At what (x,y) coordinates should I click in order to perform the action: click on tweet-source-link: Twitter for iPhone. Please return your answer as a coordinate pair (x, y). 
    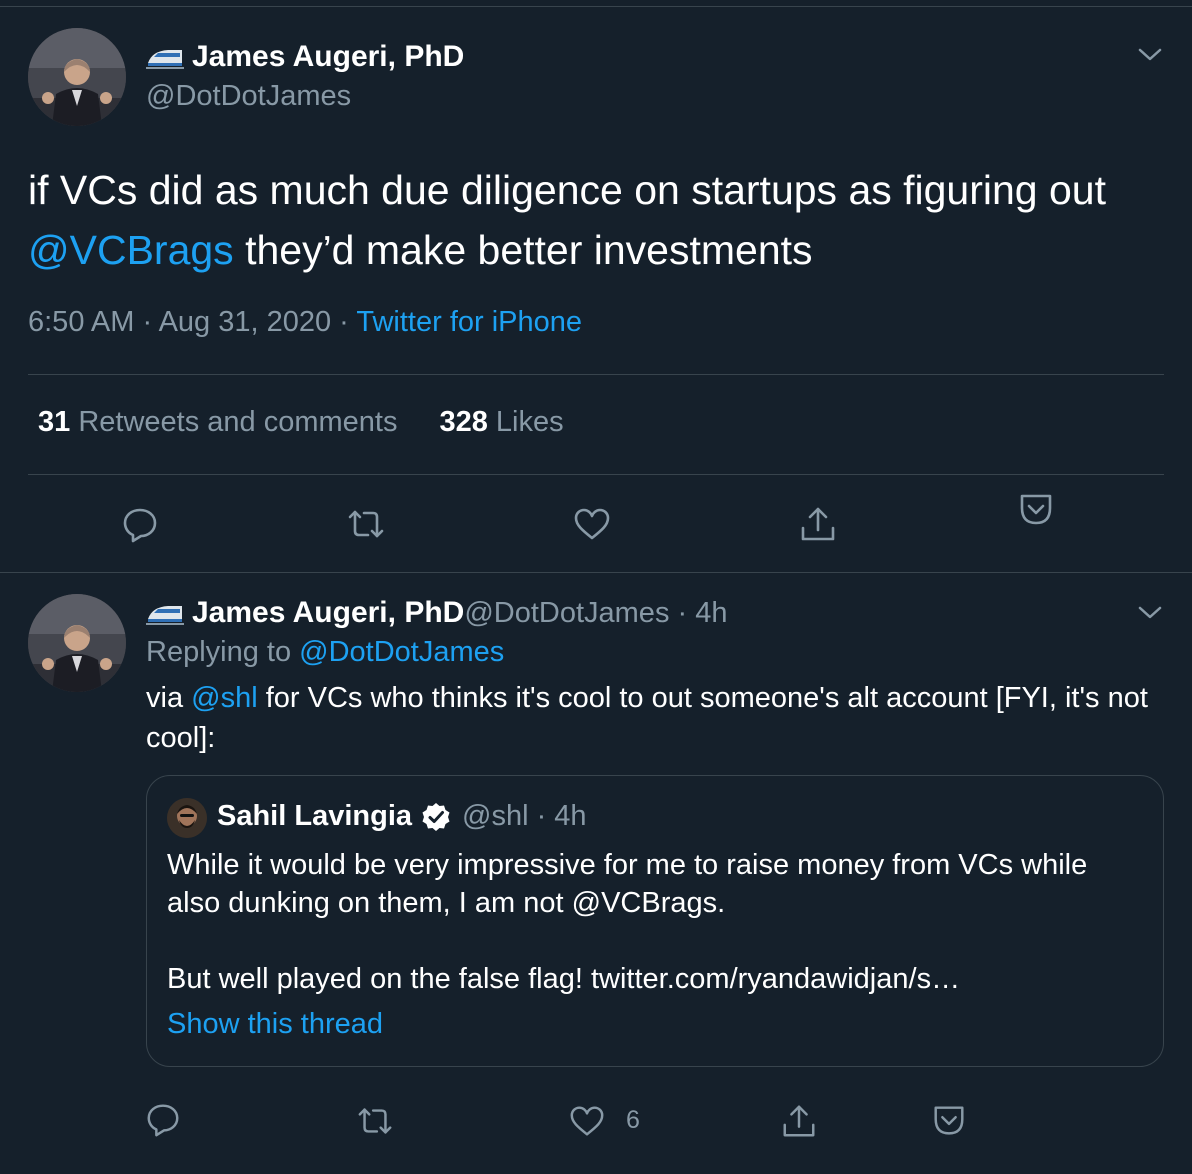
    Looking at the image, I should click on (469, 322).